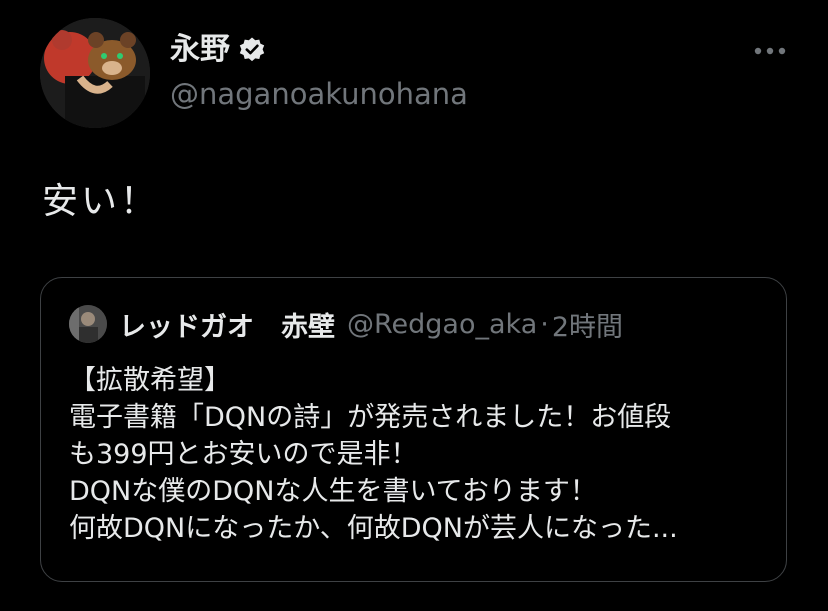 The width and height of the screenshot is (828, 611). I want to click on author-name-row: 永野, so click(319, 50).